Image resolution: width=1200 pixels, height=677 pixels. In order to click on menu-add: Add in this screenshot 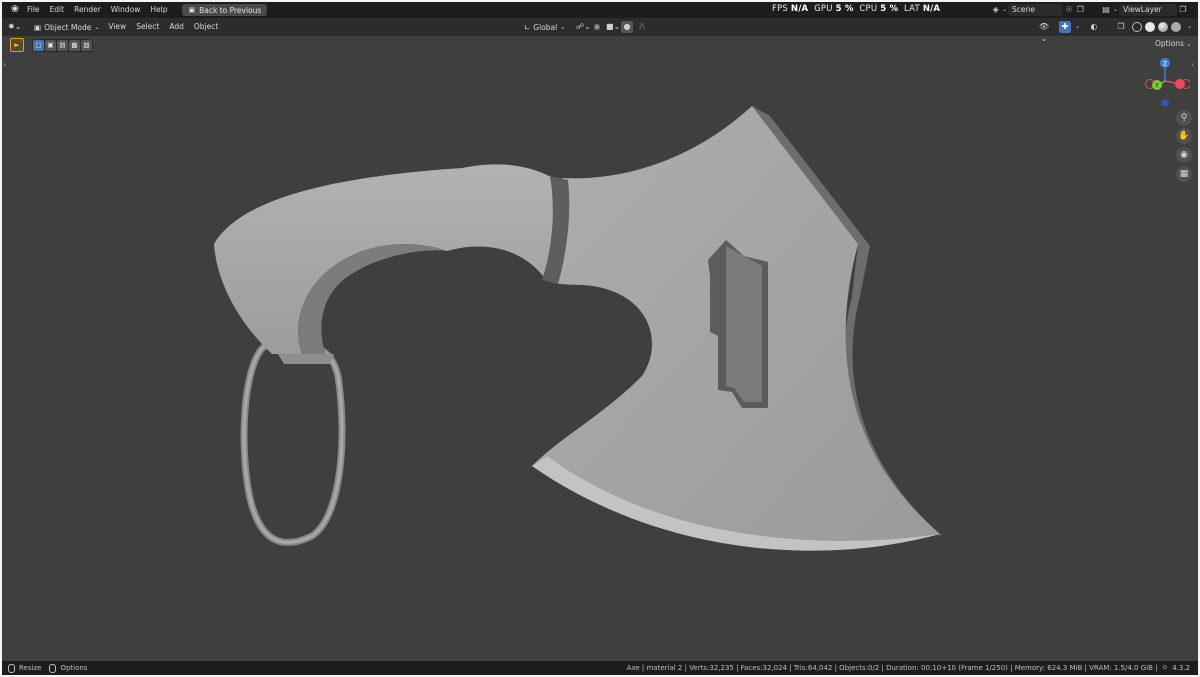, I will do `click(176, 27)`.